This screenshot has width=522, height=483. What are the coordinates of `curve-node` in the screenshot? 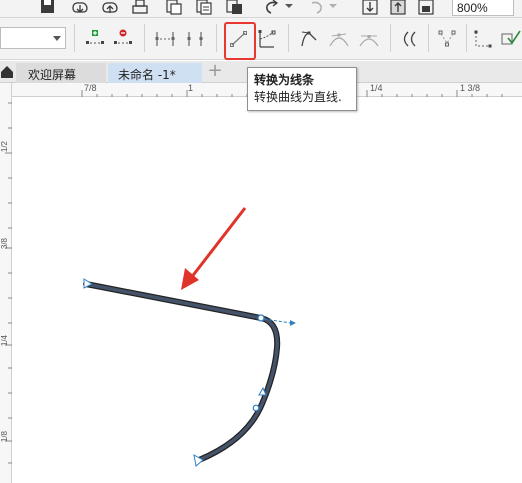 It's located at (256, 408).